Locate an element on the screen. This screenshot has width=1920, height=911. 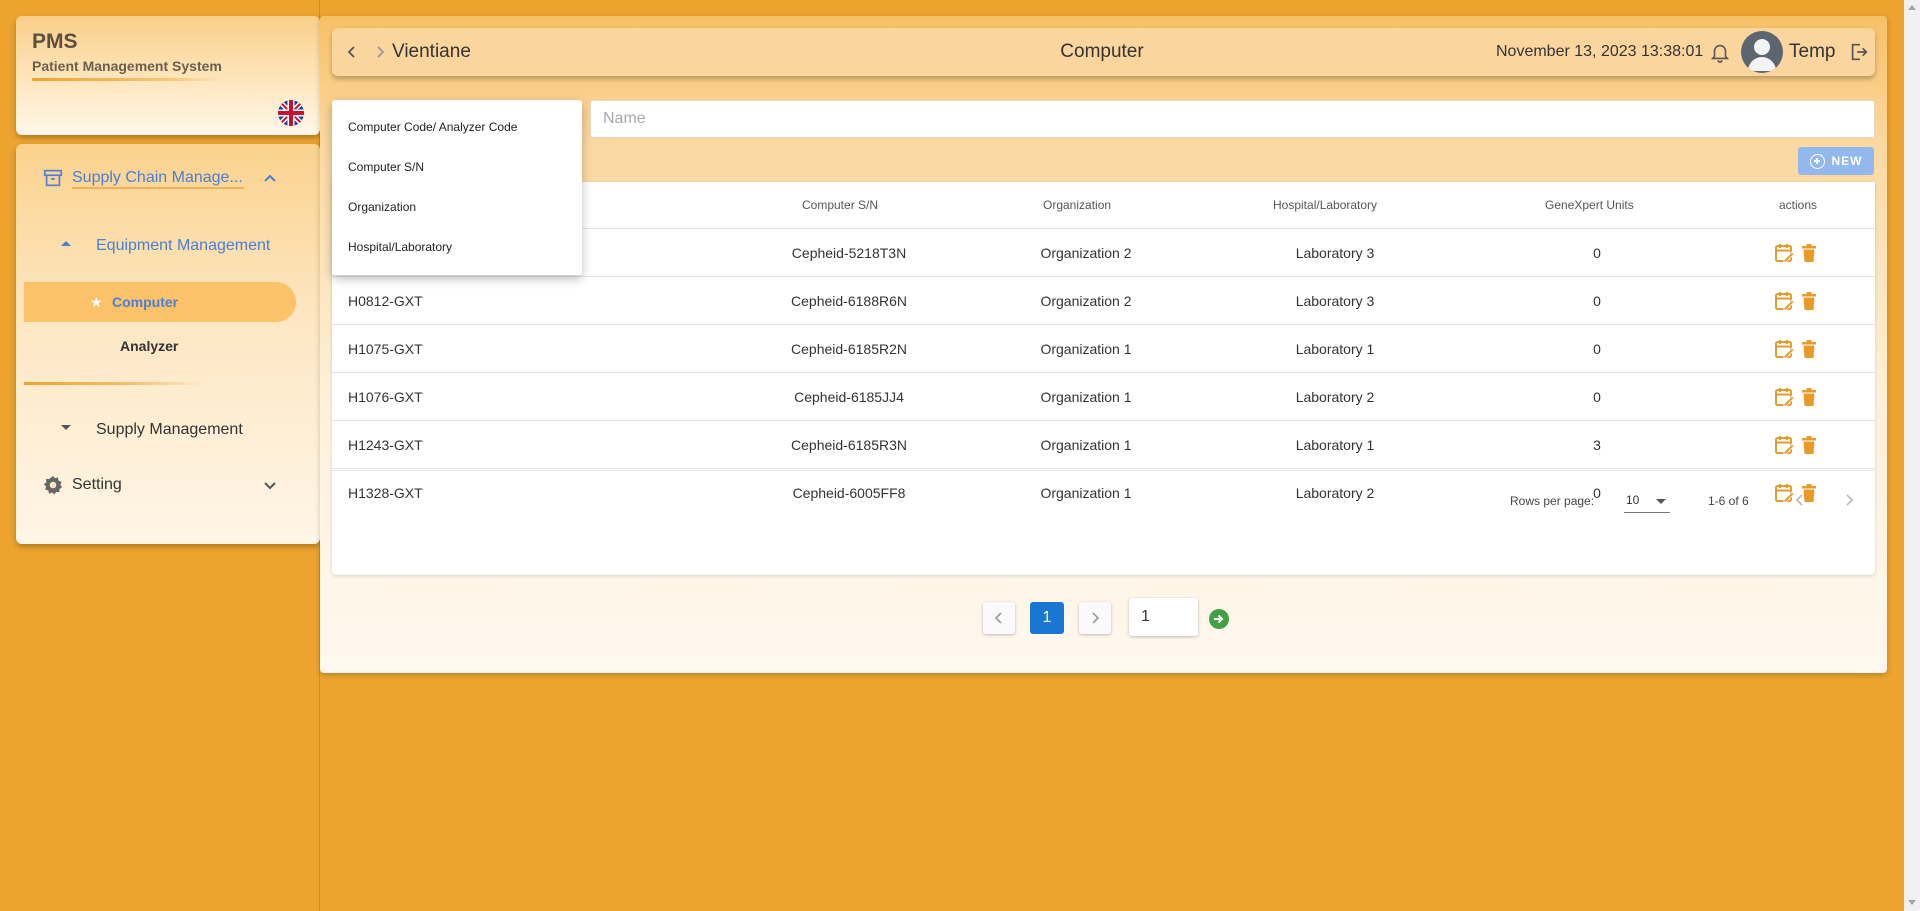
column-header-computer-sn: Computer S/N is located at coordinates (840, 205).